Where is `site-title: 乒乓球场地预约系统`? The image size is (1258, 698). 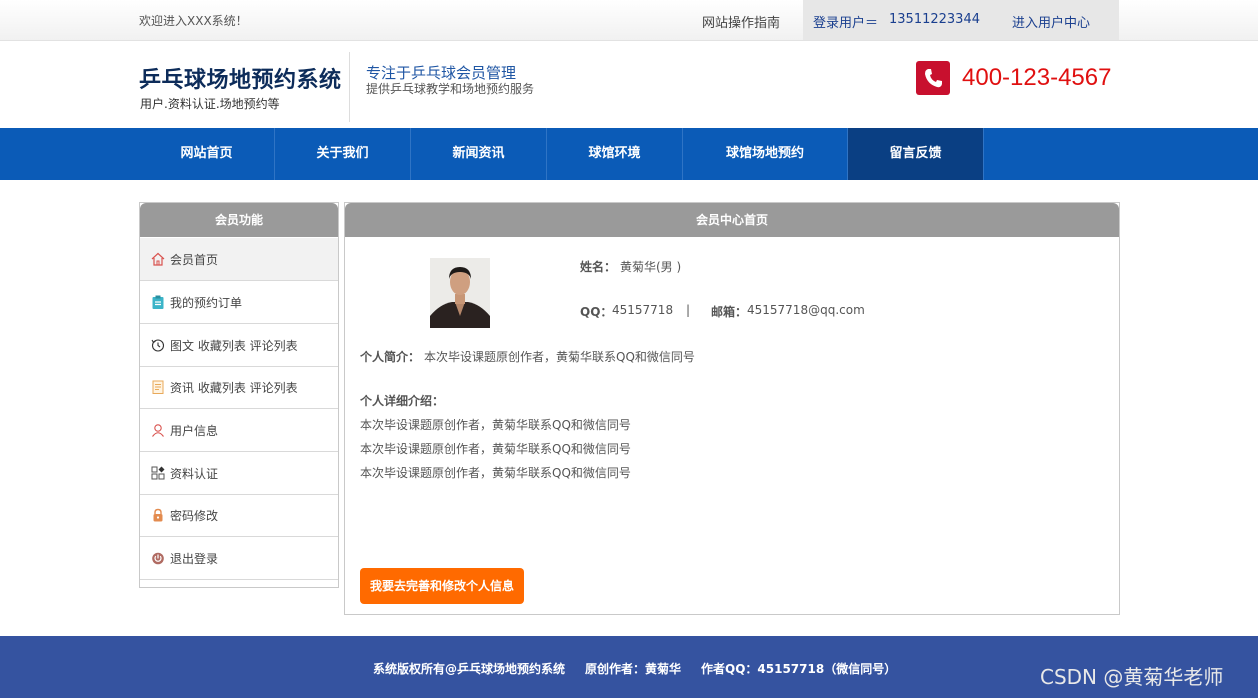 site-title: 乒乓球场地预约系统 is located at coordinates (240, 80).